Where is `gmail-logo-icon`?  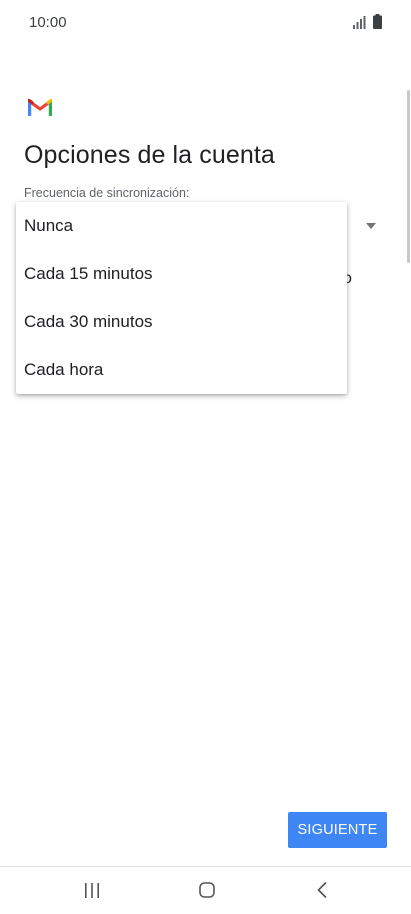
gmail-logo-icon is located at coordinates (40, 107).